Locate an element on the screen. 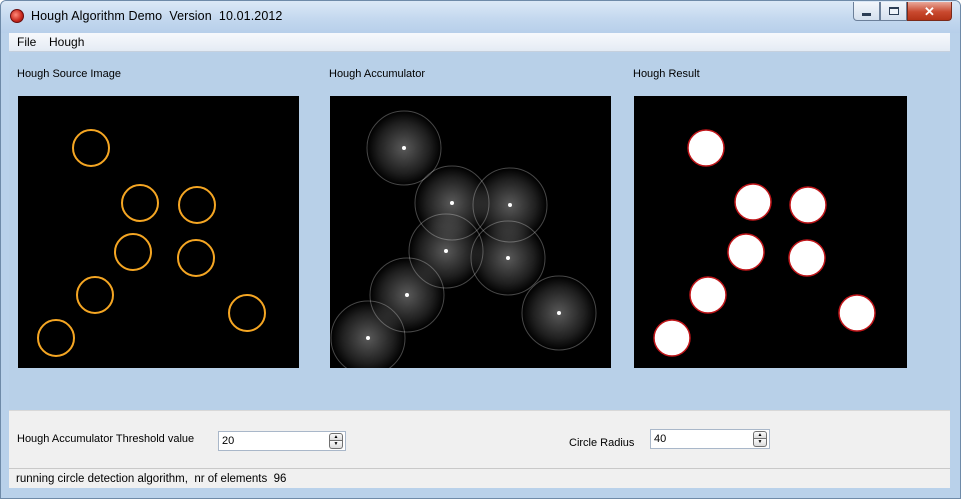 Image resolution: width=961 pixels, height=499 pixels. radius-label: Circle Radius is located at coordinates (602, 443).